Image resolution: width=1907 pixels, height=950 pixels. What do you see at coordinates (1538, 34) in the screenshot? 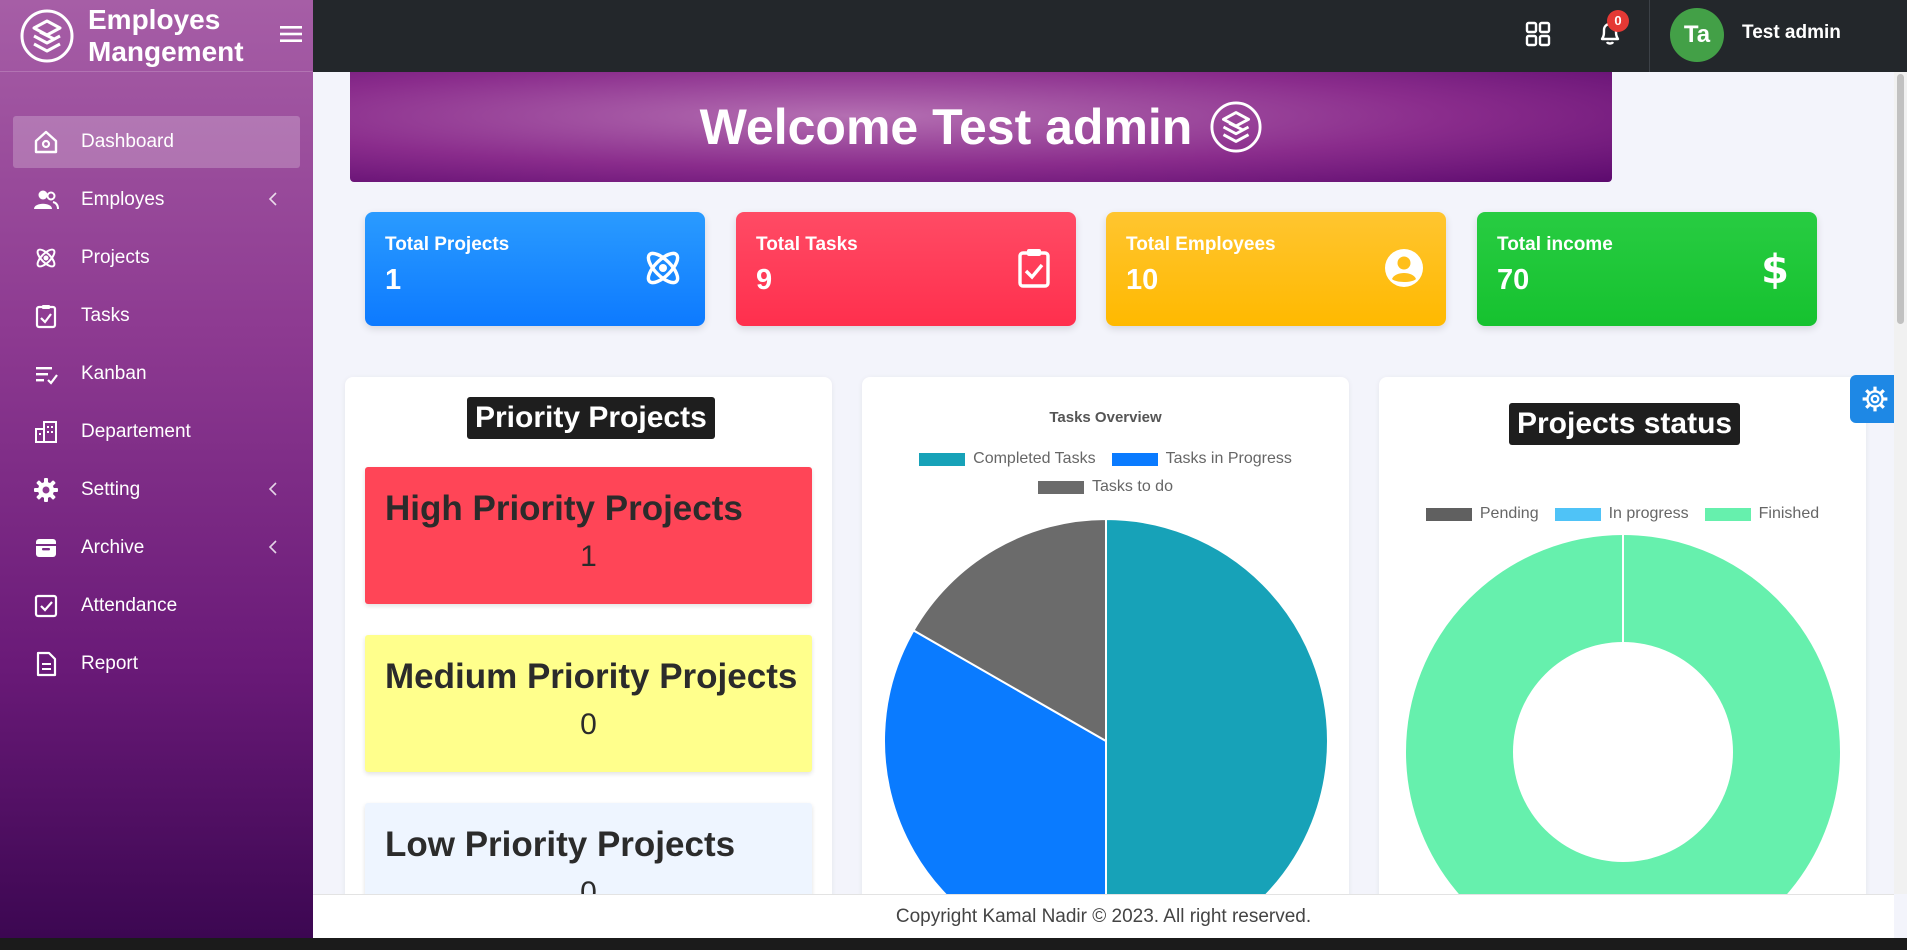
I see `apps-grid-icon` at bounding box center [1538, 34].